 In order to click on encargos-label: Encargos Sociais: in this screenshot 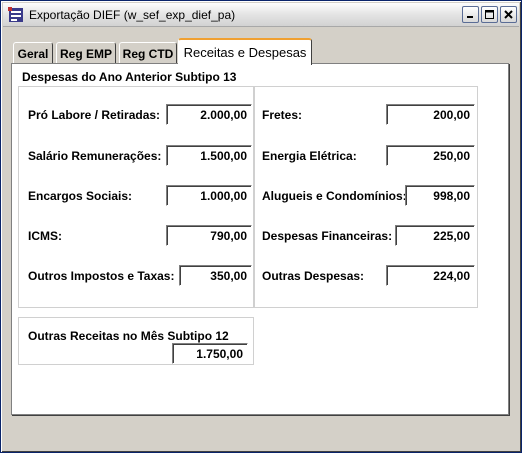, I will do `click(80, 196)`.